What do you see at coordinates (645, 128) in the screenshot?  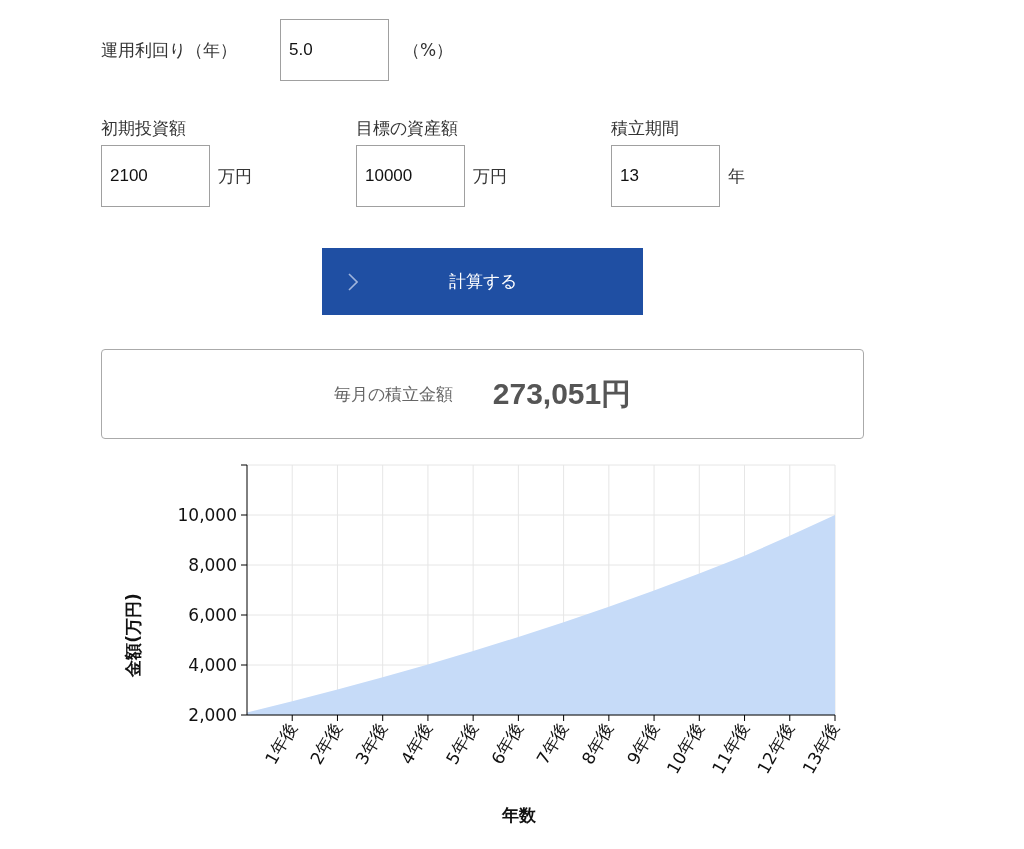 I see `field-label: 積立期間` at bounding box center [645, 128].